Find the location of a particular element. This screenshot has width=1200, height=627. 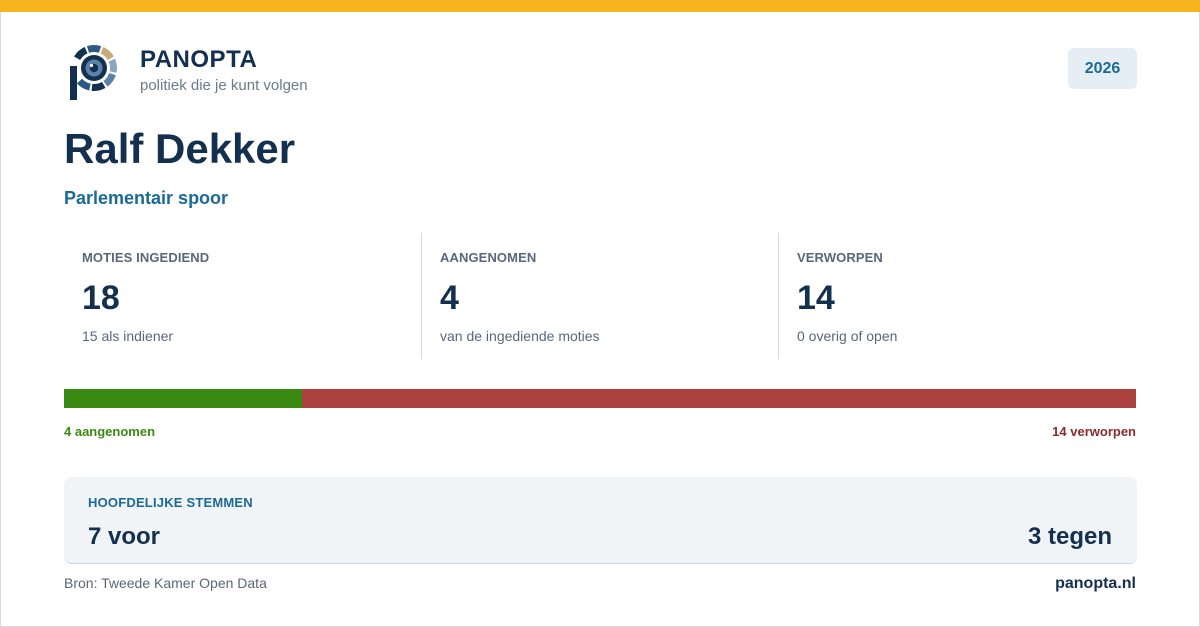

site-link: panopta.nl is located at coordinates (1095, 584).